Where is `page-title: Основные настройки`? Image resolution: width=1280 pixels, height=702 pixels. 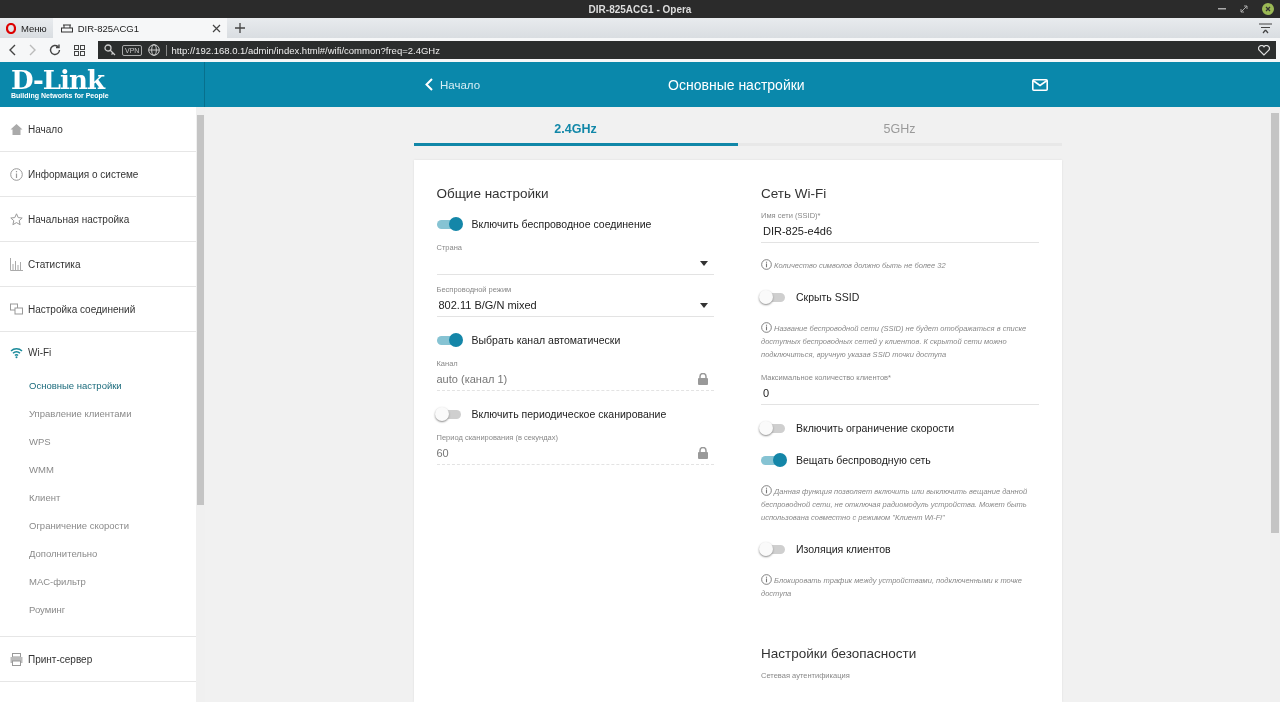 page-title: Основные настройки is located at coordinates (736, 84).